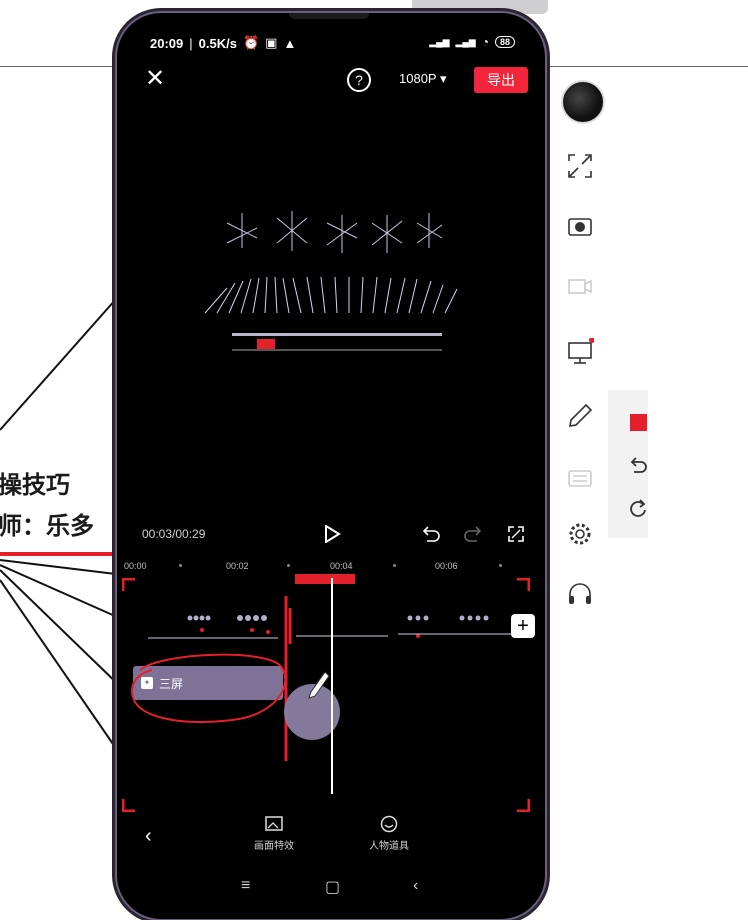 The image size is (748, 920). Describe the element at coordinates (389, 846) in the screenshot. I see `tool-label: 人物道具` at that location.